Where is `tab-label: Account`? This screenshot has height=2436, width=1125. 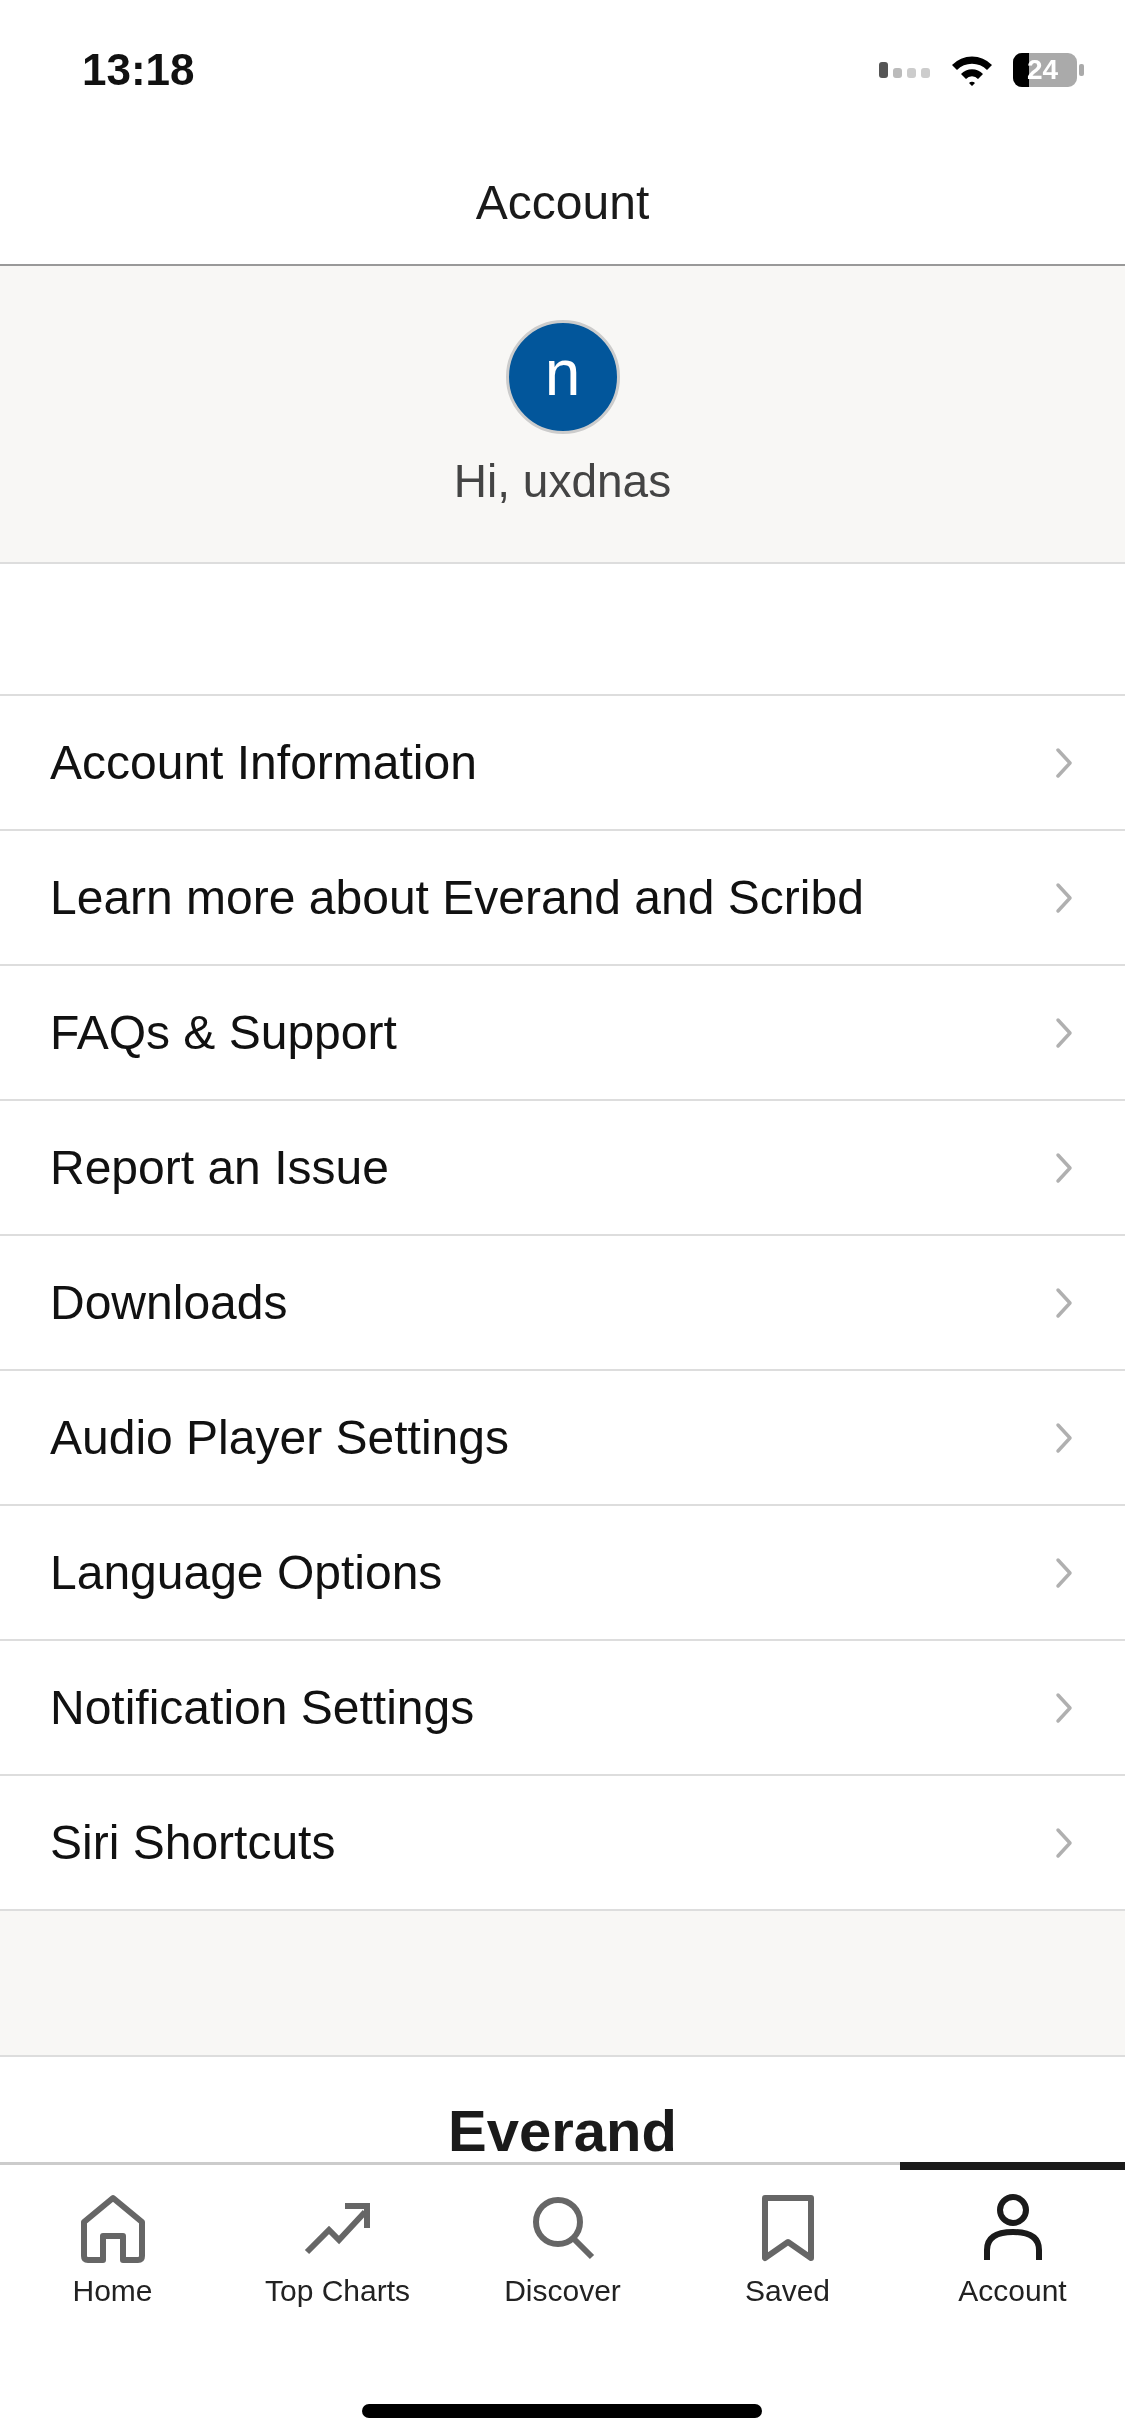 tab-label: Account is located at coordinates (1012, 2291).